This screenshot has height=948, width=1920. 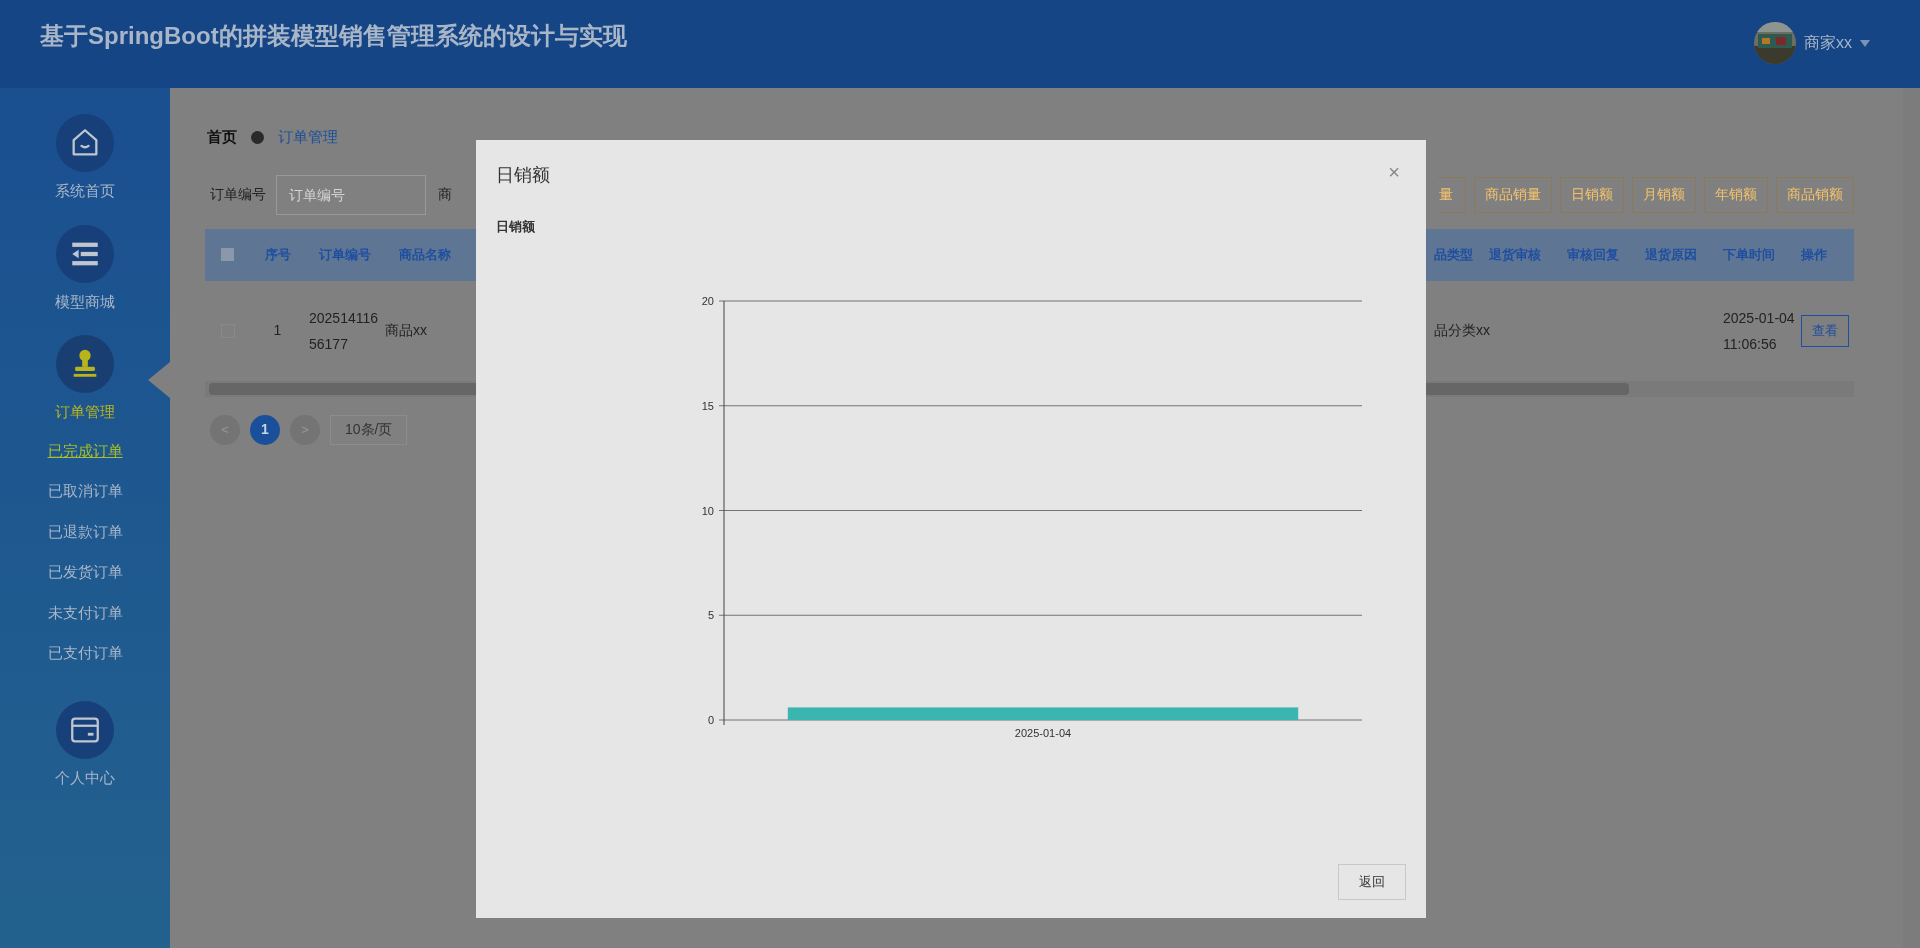 I want to click on active-pointer, so click(x=159, y=380).